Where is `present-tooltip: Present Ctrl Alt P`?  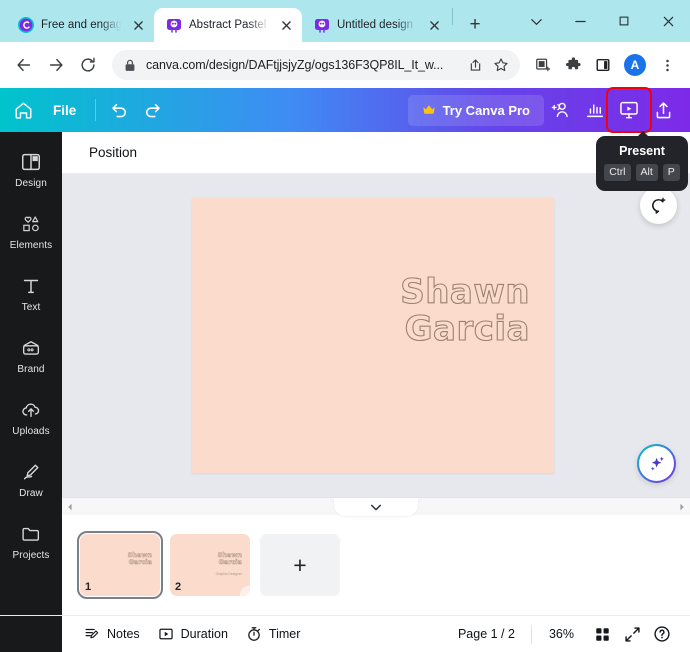
present-tooltip: Present Ctrl Alt P is located at coordinates (642, 161).